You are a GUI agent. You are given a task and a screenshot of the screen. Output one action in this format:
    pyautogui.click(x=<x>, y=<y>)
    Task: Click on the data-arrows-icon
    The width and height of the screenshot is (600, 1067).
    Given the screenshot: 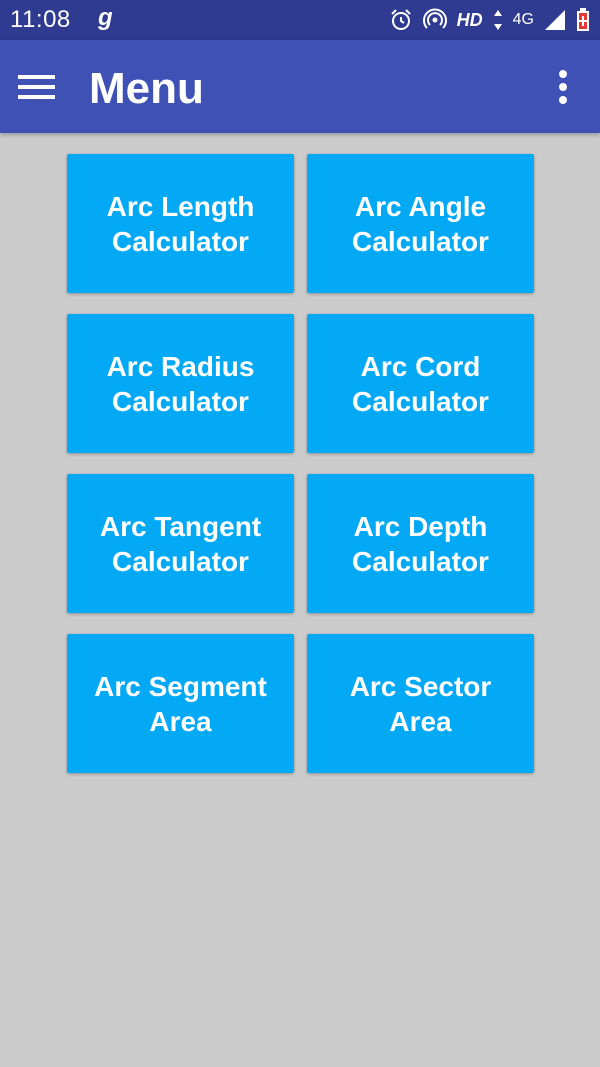 What is the action you would take?
    pyautogui.click(x=498, y=20)
    